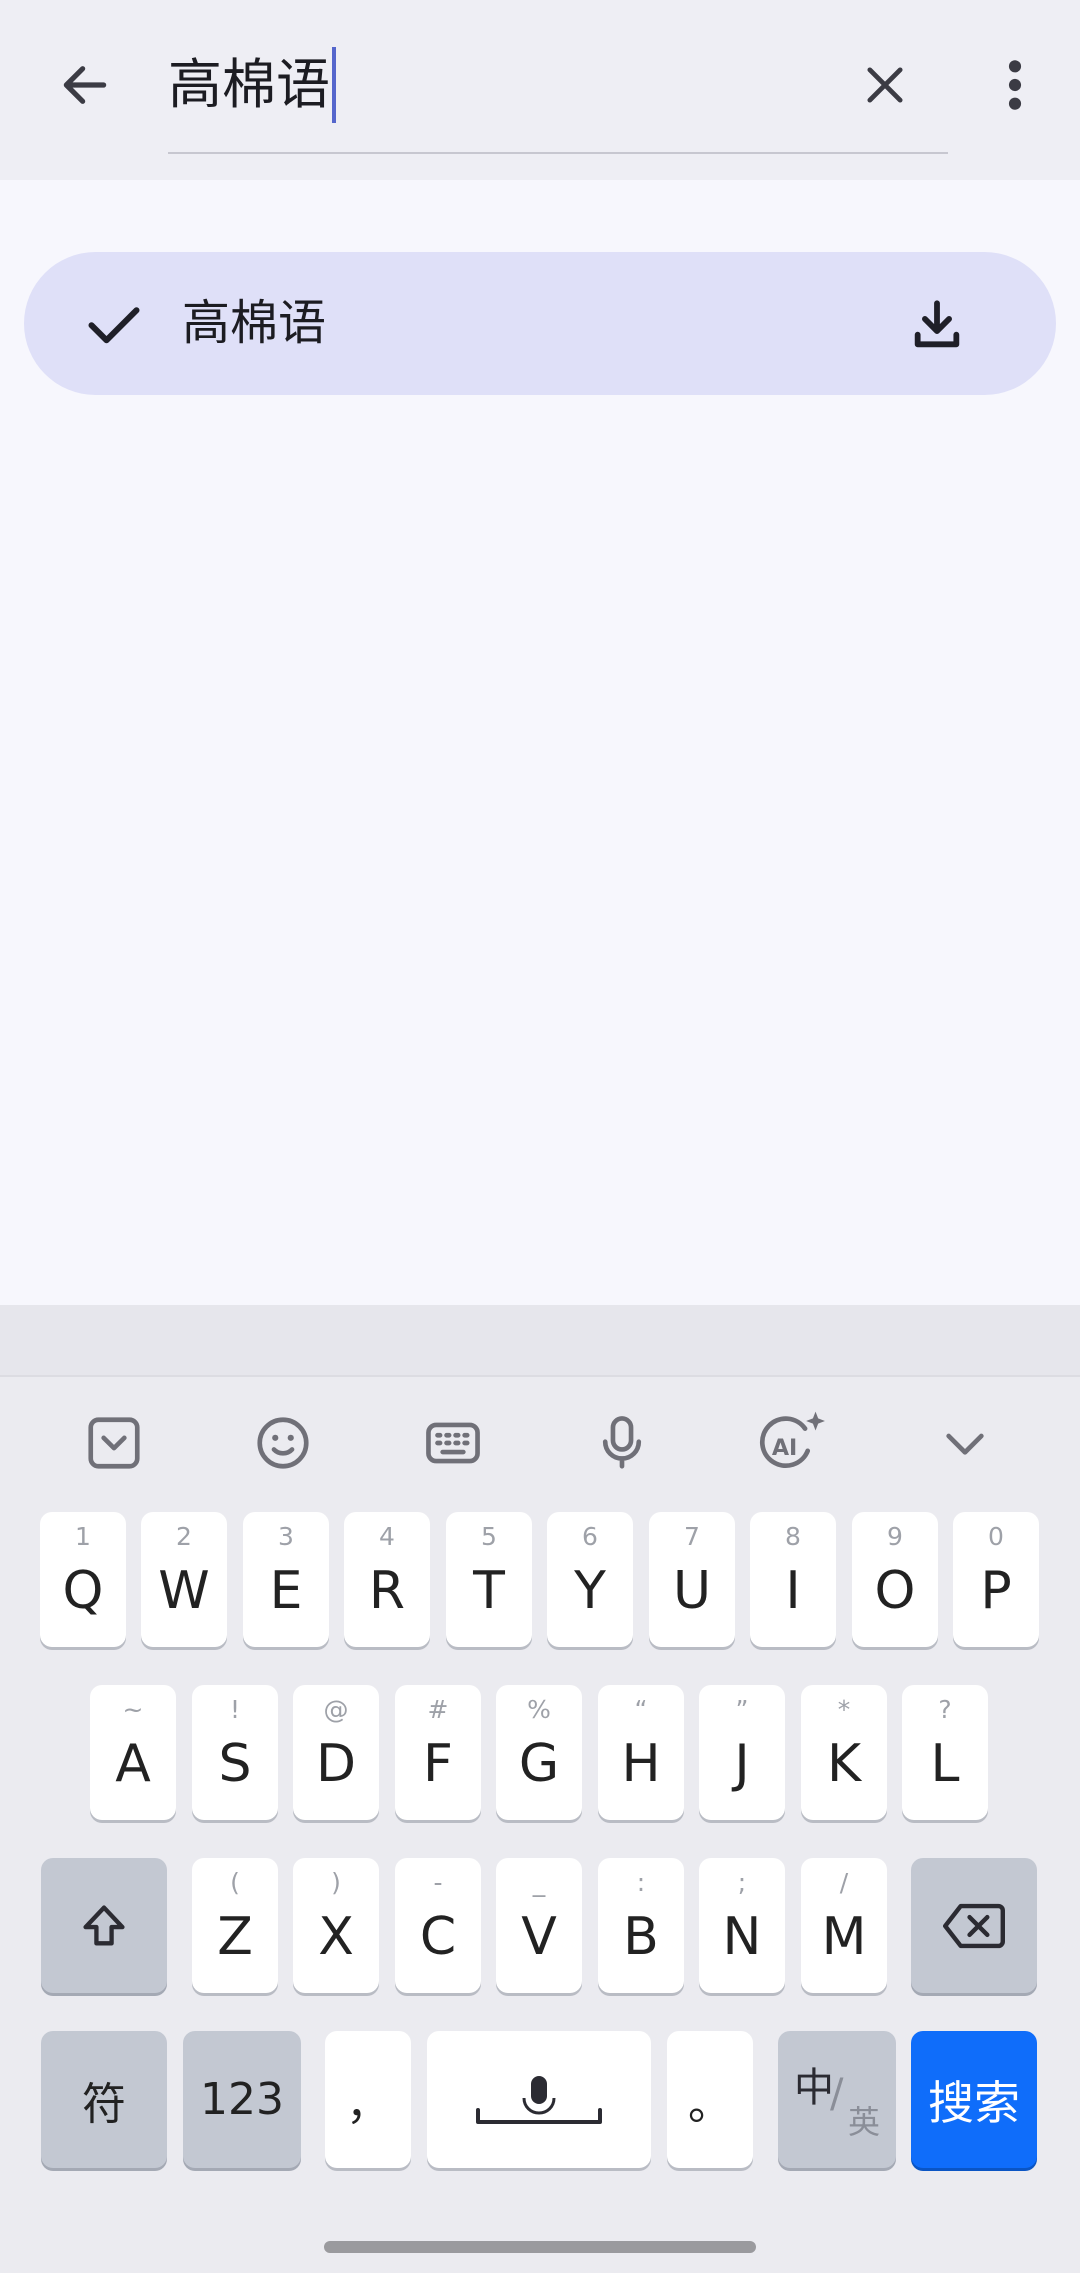  Describe the element at coordinates (945, 1752) in the screenshot. I see `key-l: ? L` at that location.